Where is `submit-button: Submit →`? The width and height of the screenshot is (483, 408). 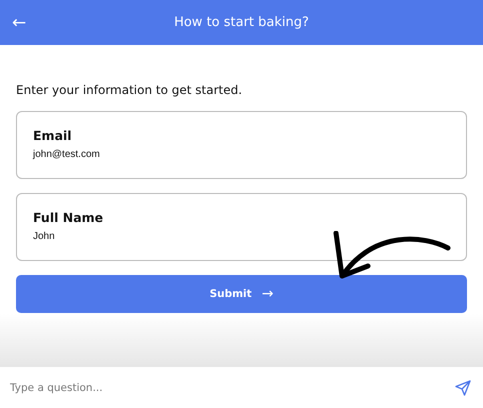 submit-button: Submit → is located at coordinates (241, 294).